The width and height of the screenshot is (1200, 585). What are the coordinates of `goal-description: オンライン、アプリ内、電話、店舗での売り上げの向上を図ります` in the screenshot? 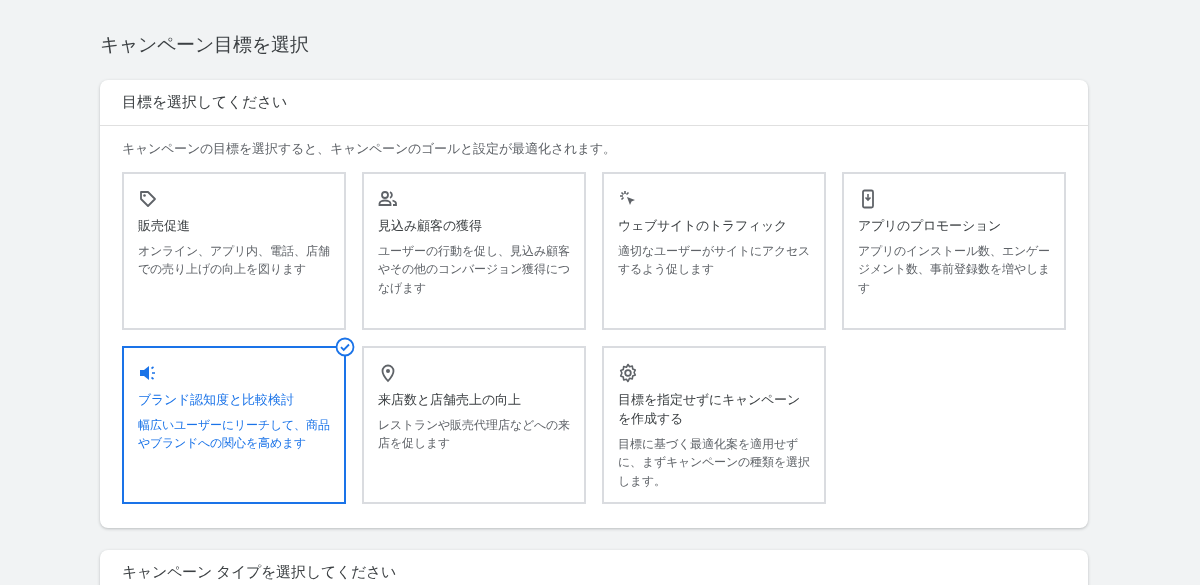 It's located at (234, 260).